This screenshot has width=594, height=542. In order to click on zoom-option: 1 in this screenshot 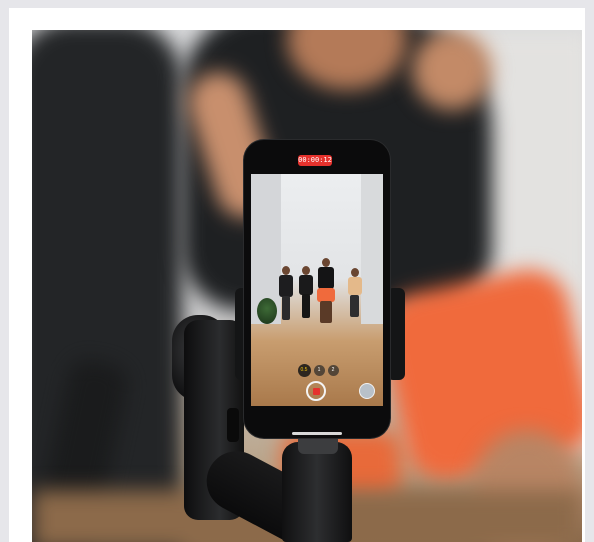, I will do `click(319, 370)`.